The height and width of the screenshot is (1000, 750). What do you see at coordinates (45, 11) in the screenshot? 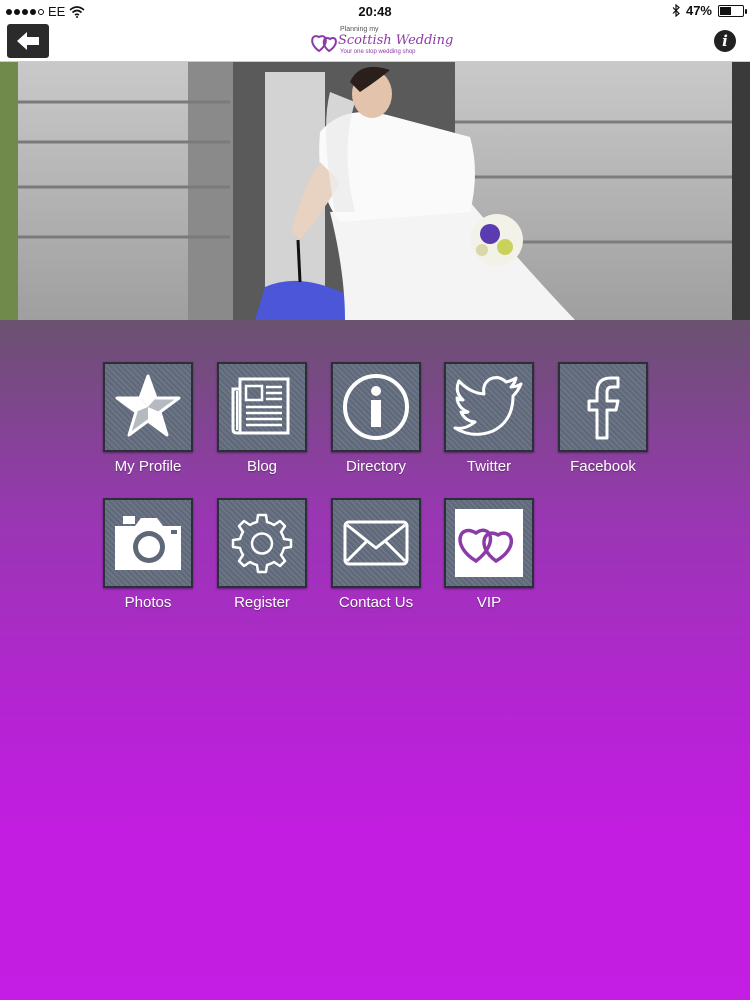
I see `status-left: EE` at bounding box center [45, 11].